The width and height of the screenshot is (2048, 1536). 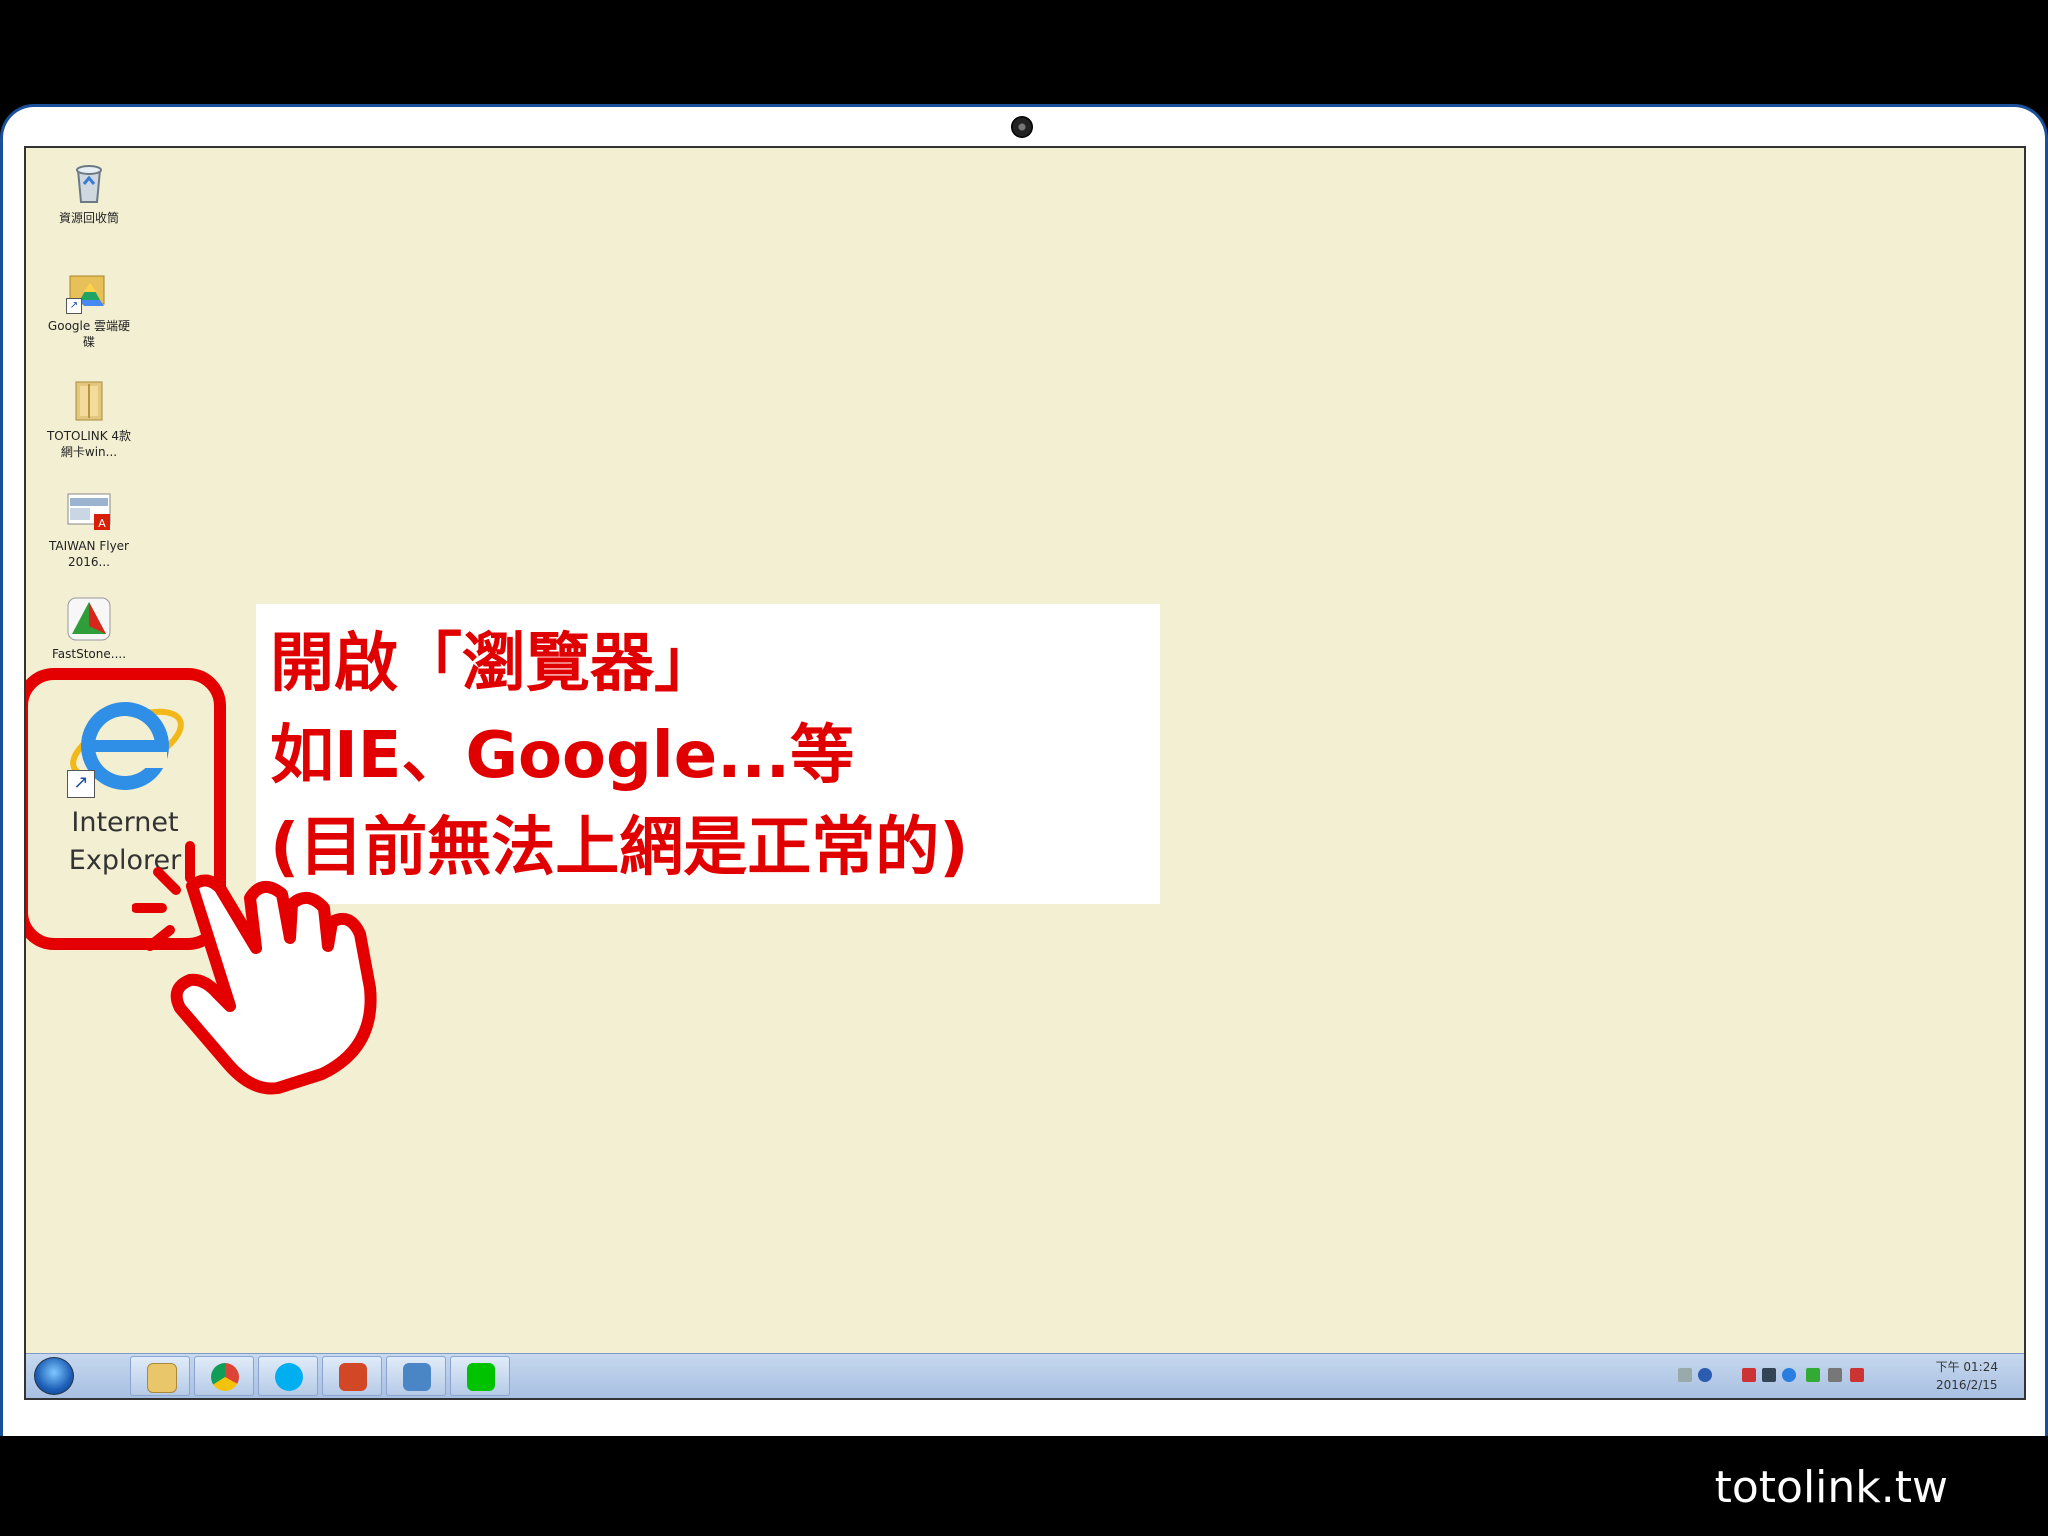 I want to click on keyboard-icon, so click(x=1685, y=1375).